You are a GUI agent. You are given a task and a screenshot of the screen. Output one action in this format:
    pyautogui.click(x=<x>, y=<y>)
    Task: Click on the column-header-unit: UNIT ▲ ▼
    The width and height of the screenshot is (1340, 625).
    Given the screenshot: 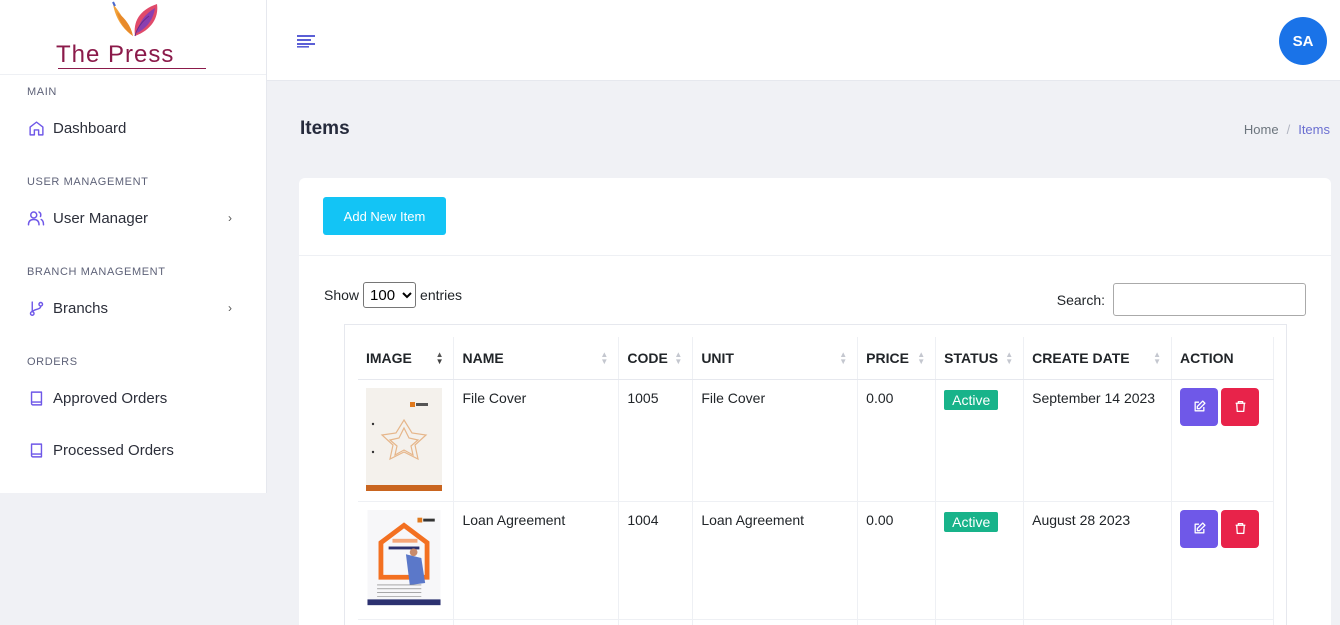 What is the action you would take?
    pyautogui.click(x=775, y=358)
    